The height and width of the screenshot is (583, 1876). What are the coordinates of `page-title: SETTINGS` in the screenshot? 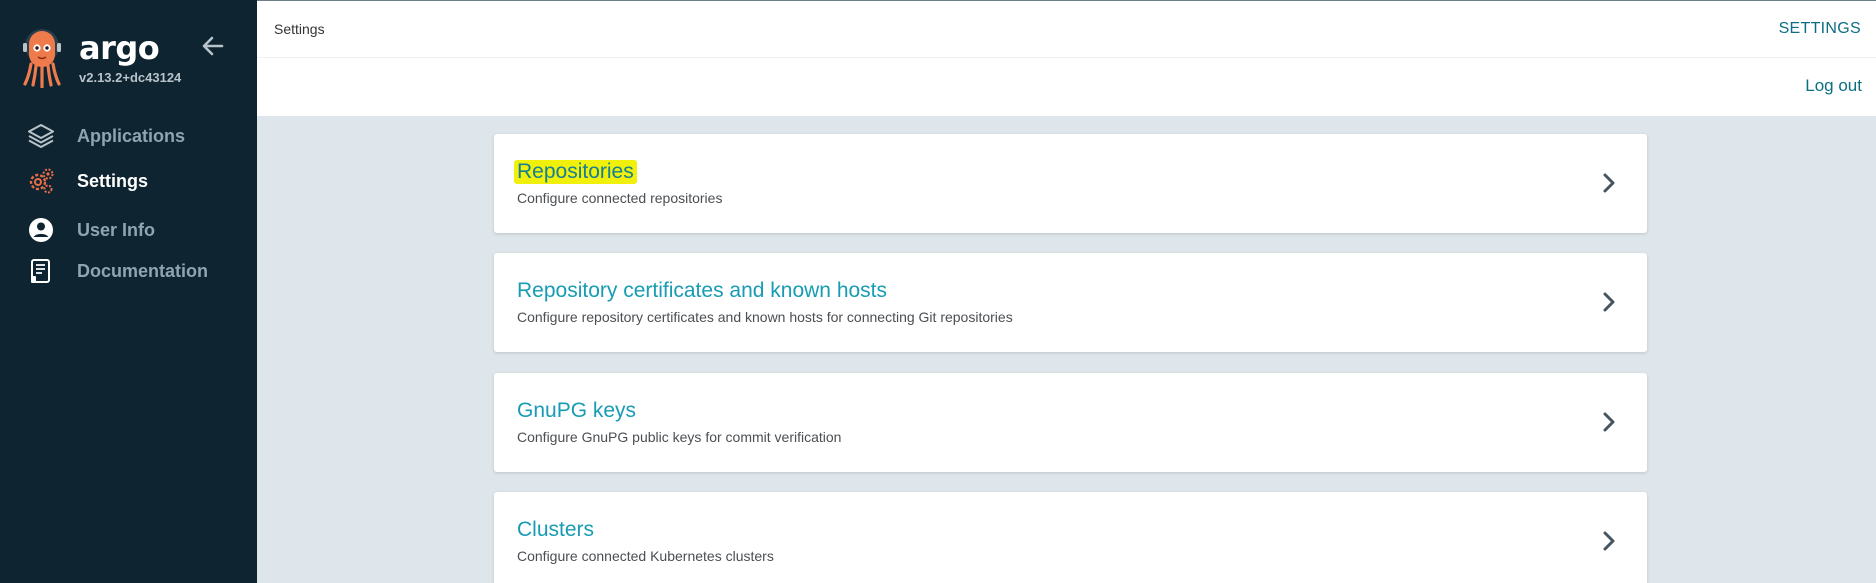 It's located at (1819, 28).